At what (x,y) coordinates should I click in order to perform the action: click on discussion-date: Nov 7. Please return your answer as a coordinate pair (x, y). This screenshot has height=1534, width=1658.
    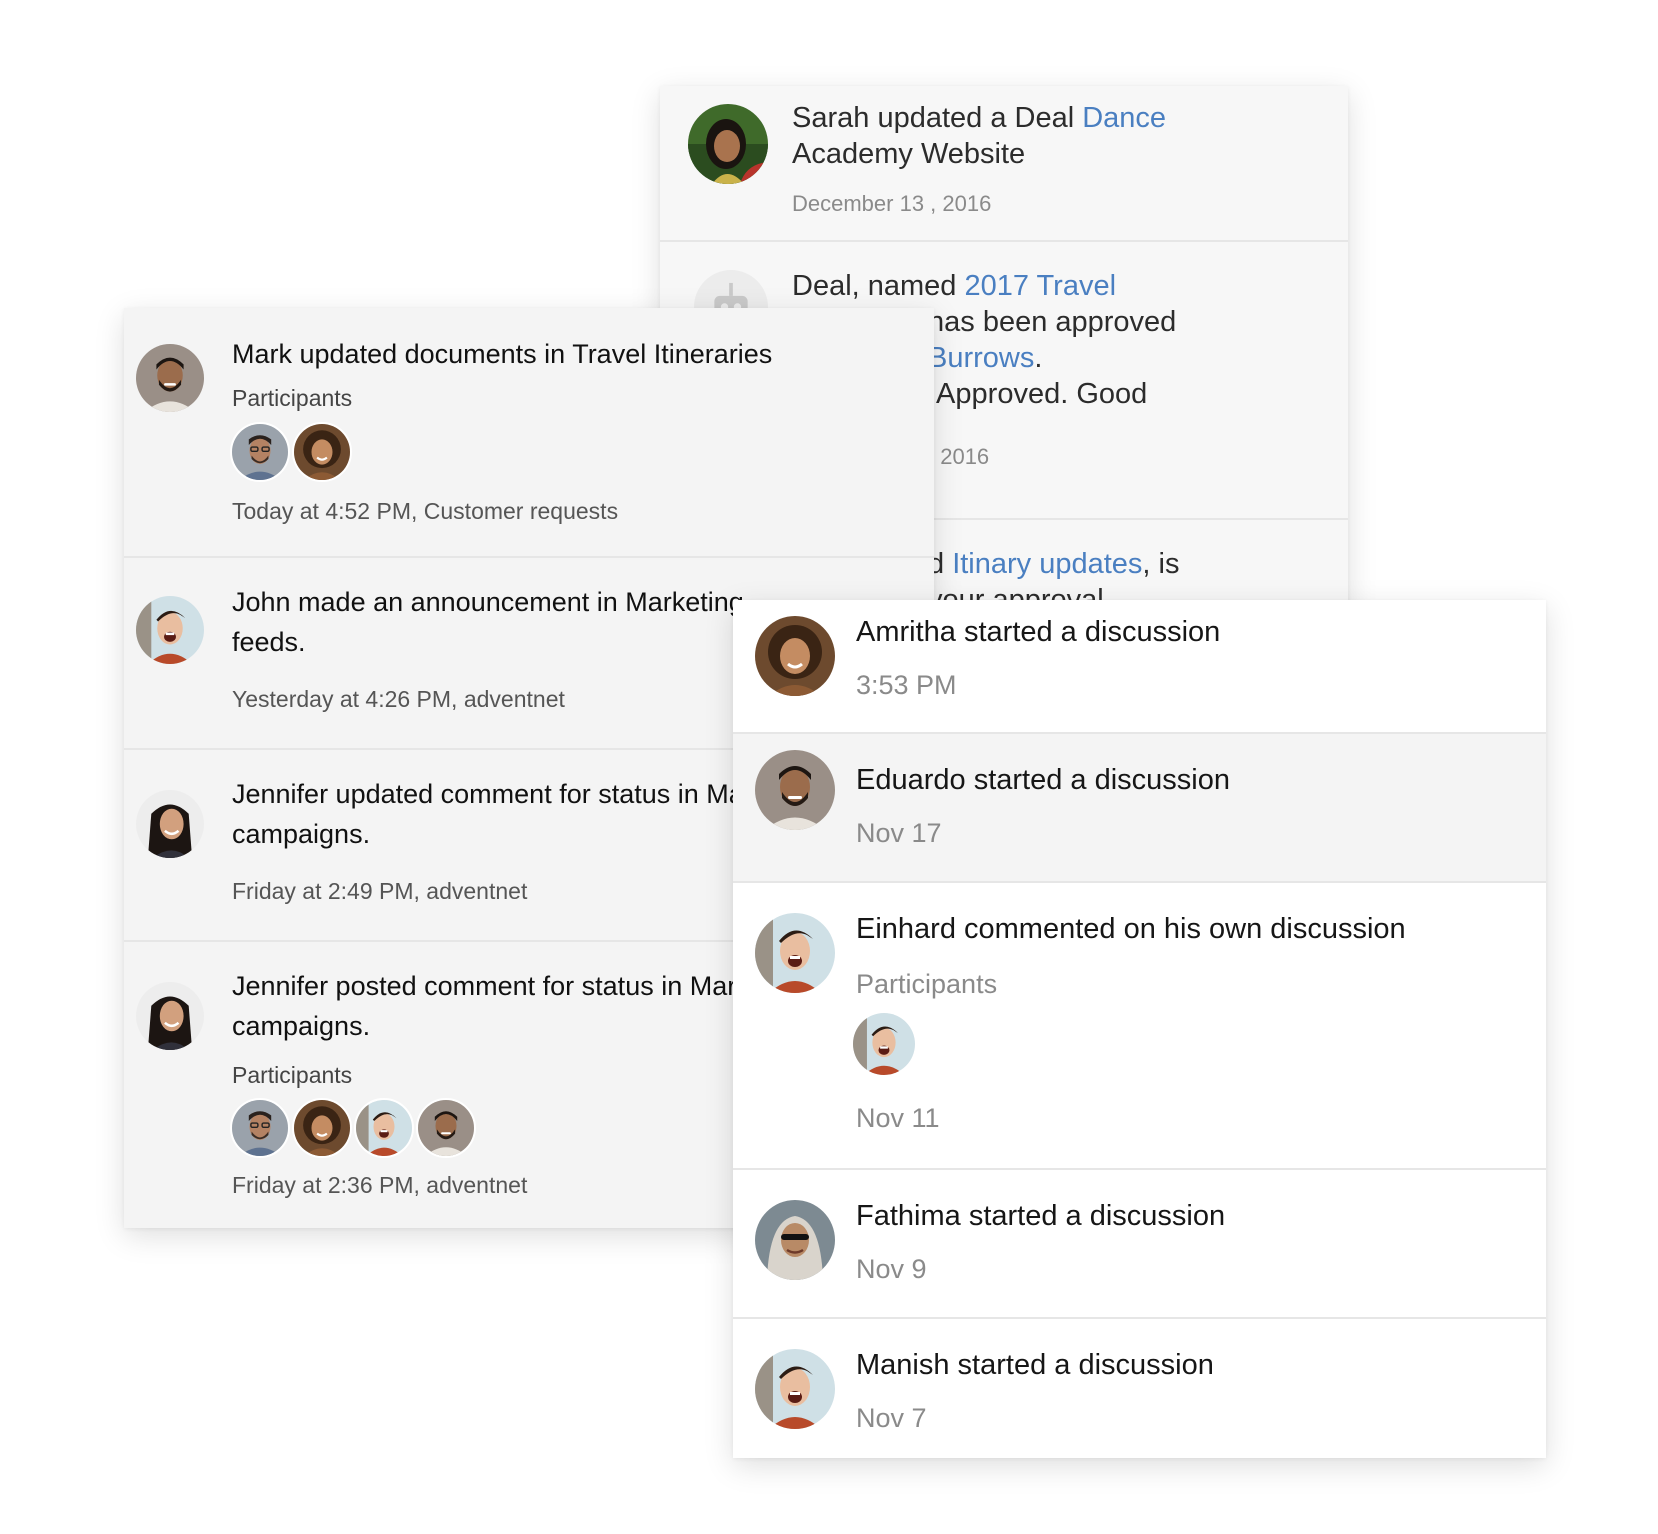
    Looking at the image, I should click on (891, 1418).